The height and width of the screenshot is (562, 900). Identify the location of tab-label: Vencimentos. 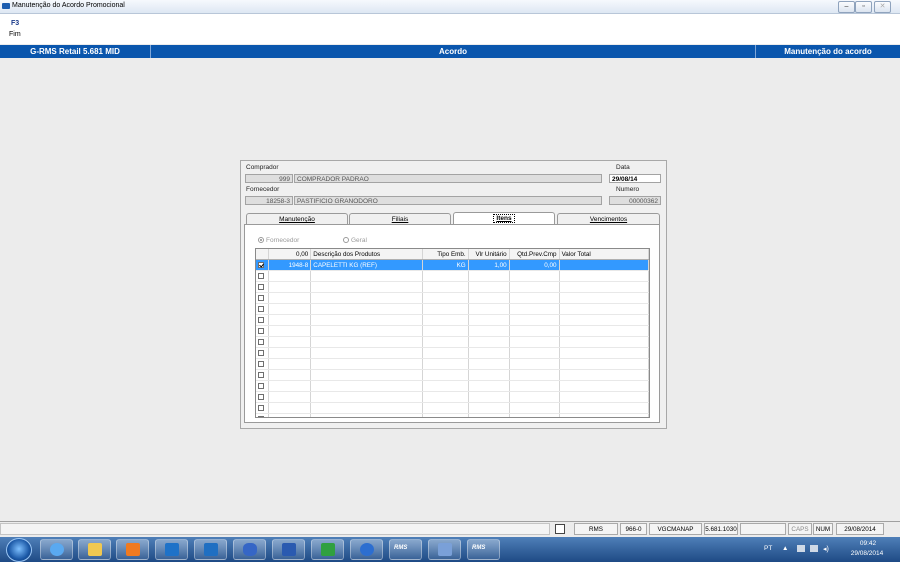
(608, 219).